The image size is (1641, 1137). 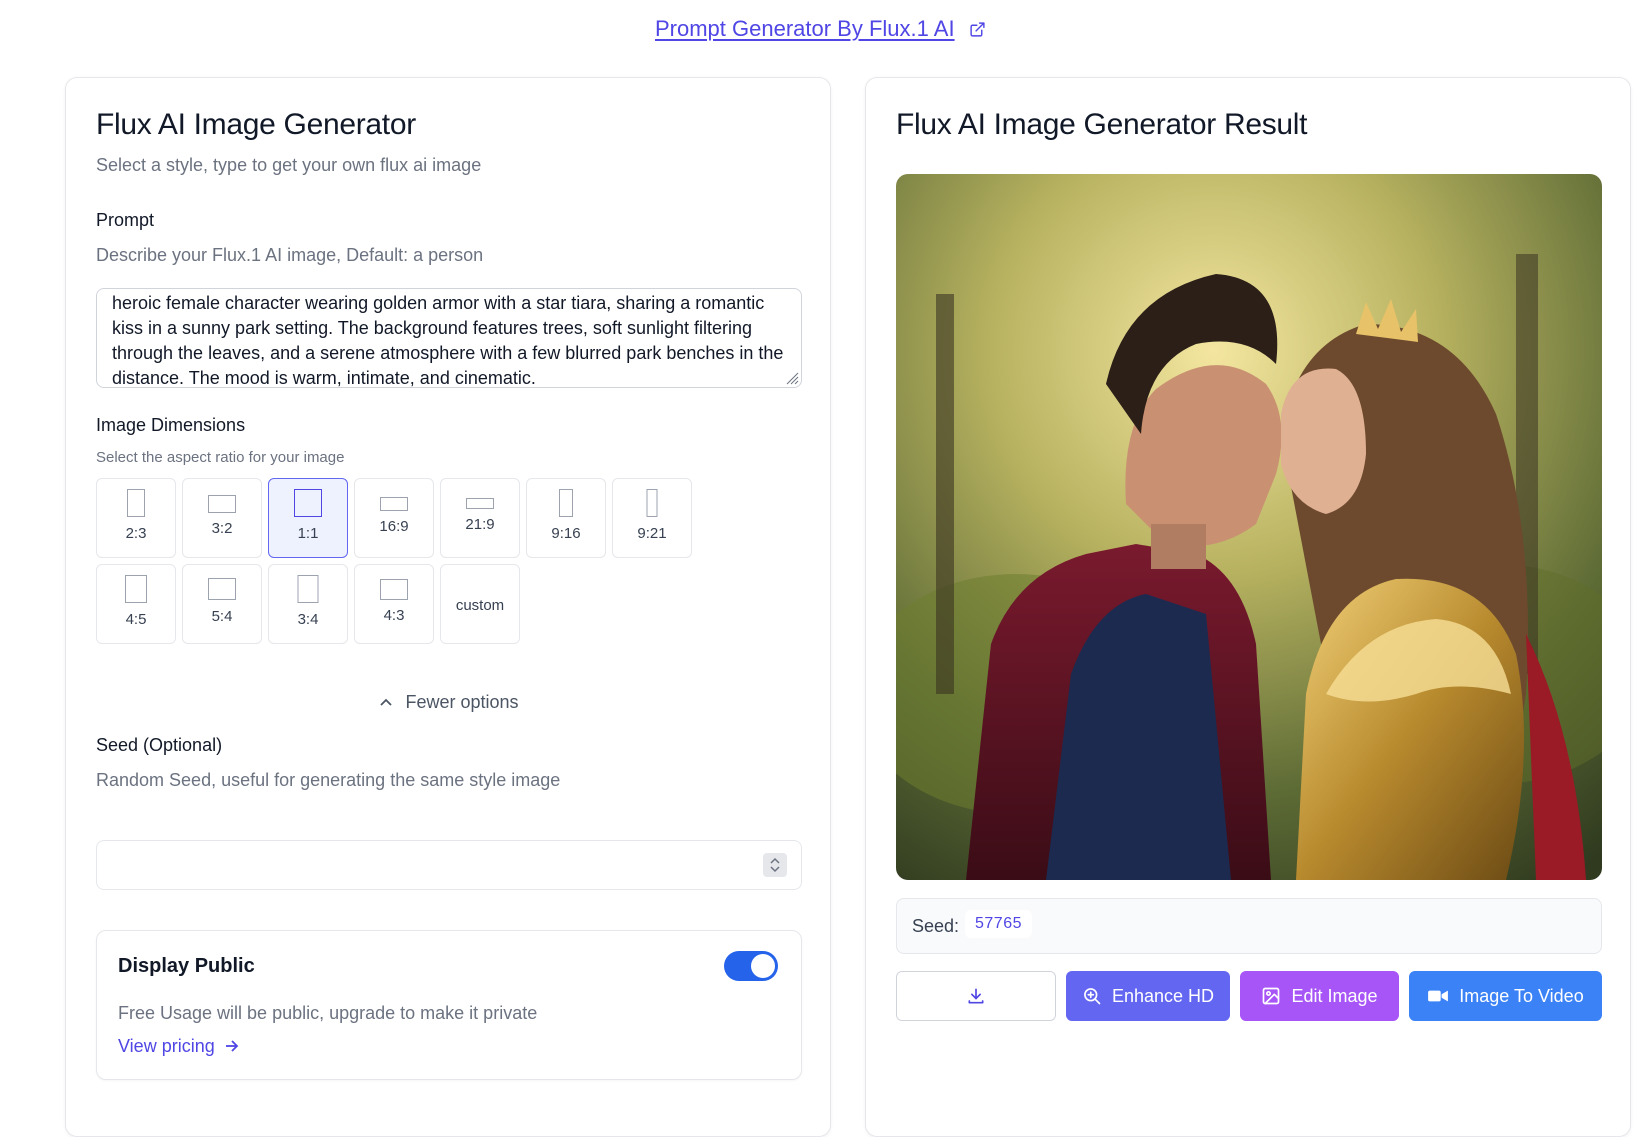 I want to click on download-icon, so click(x=976, y=996).